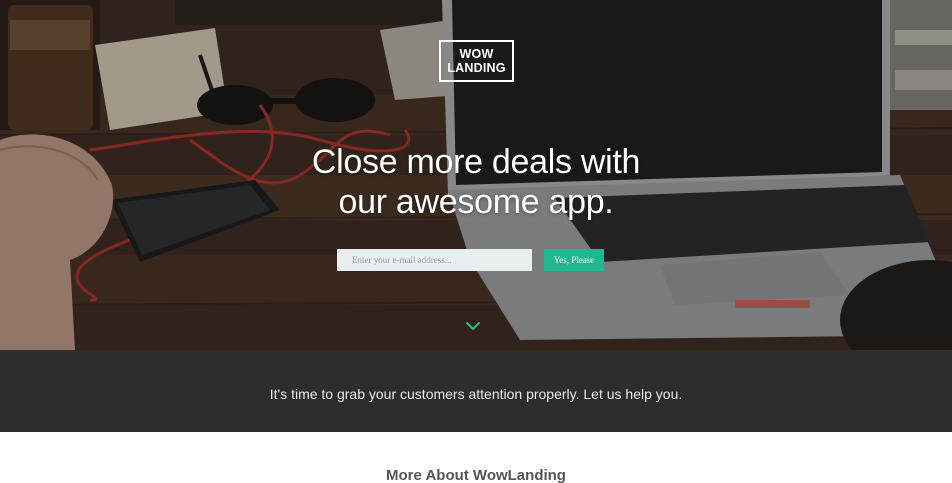  I want to click on headline-line-2: our awesome app., so click(476, 202).